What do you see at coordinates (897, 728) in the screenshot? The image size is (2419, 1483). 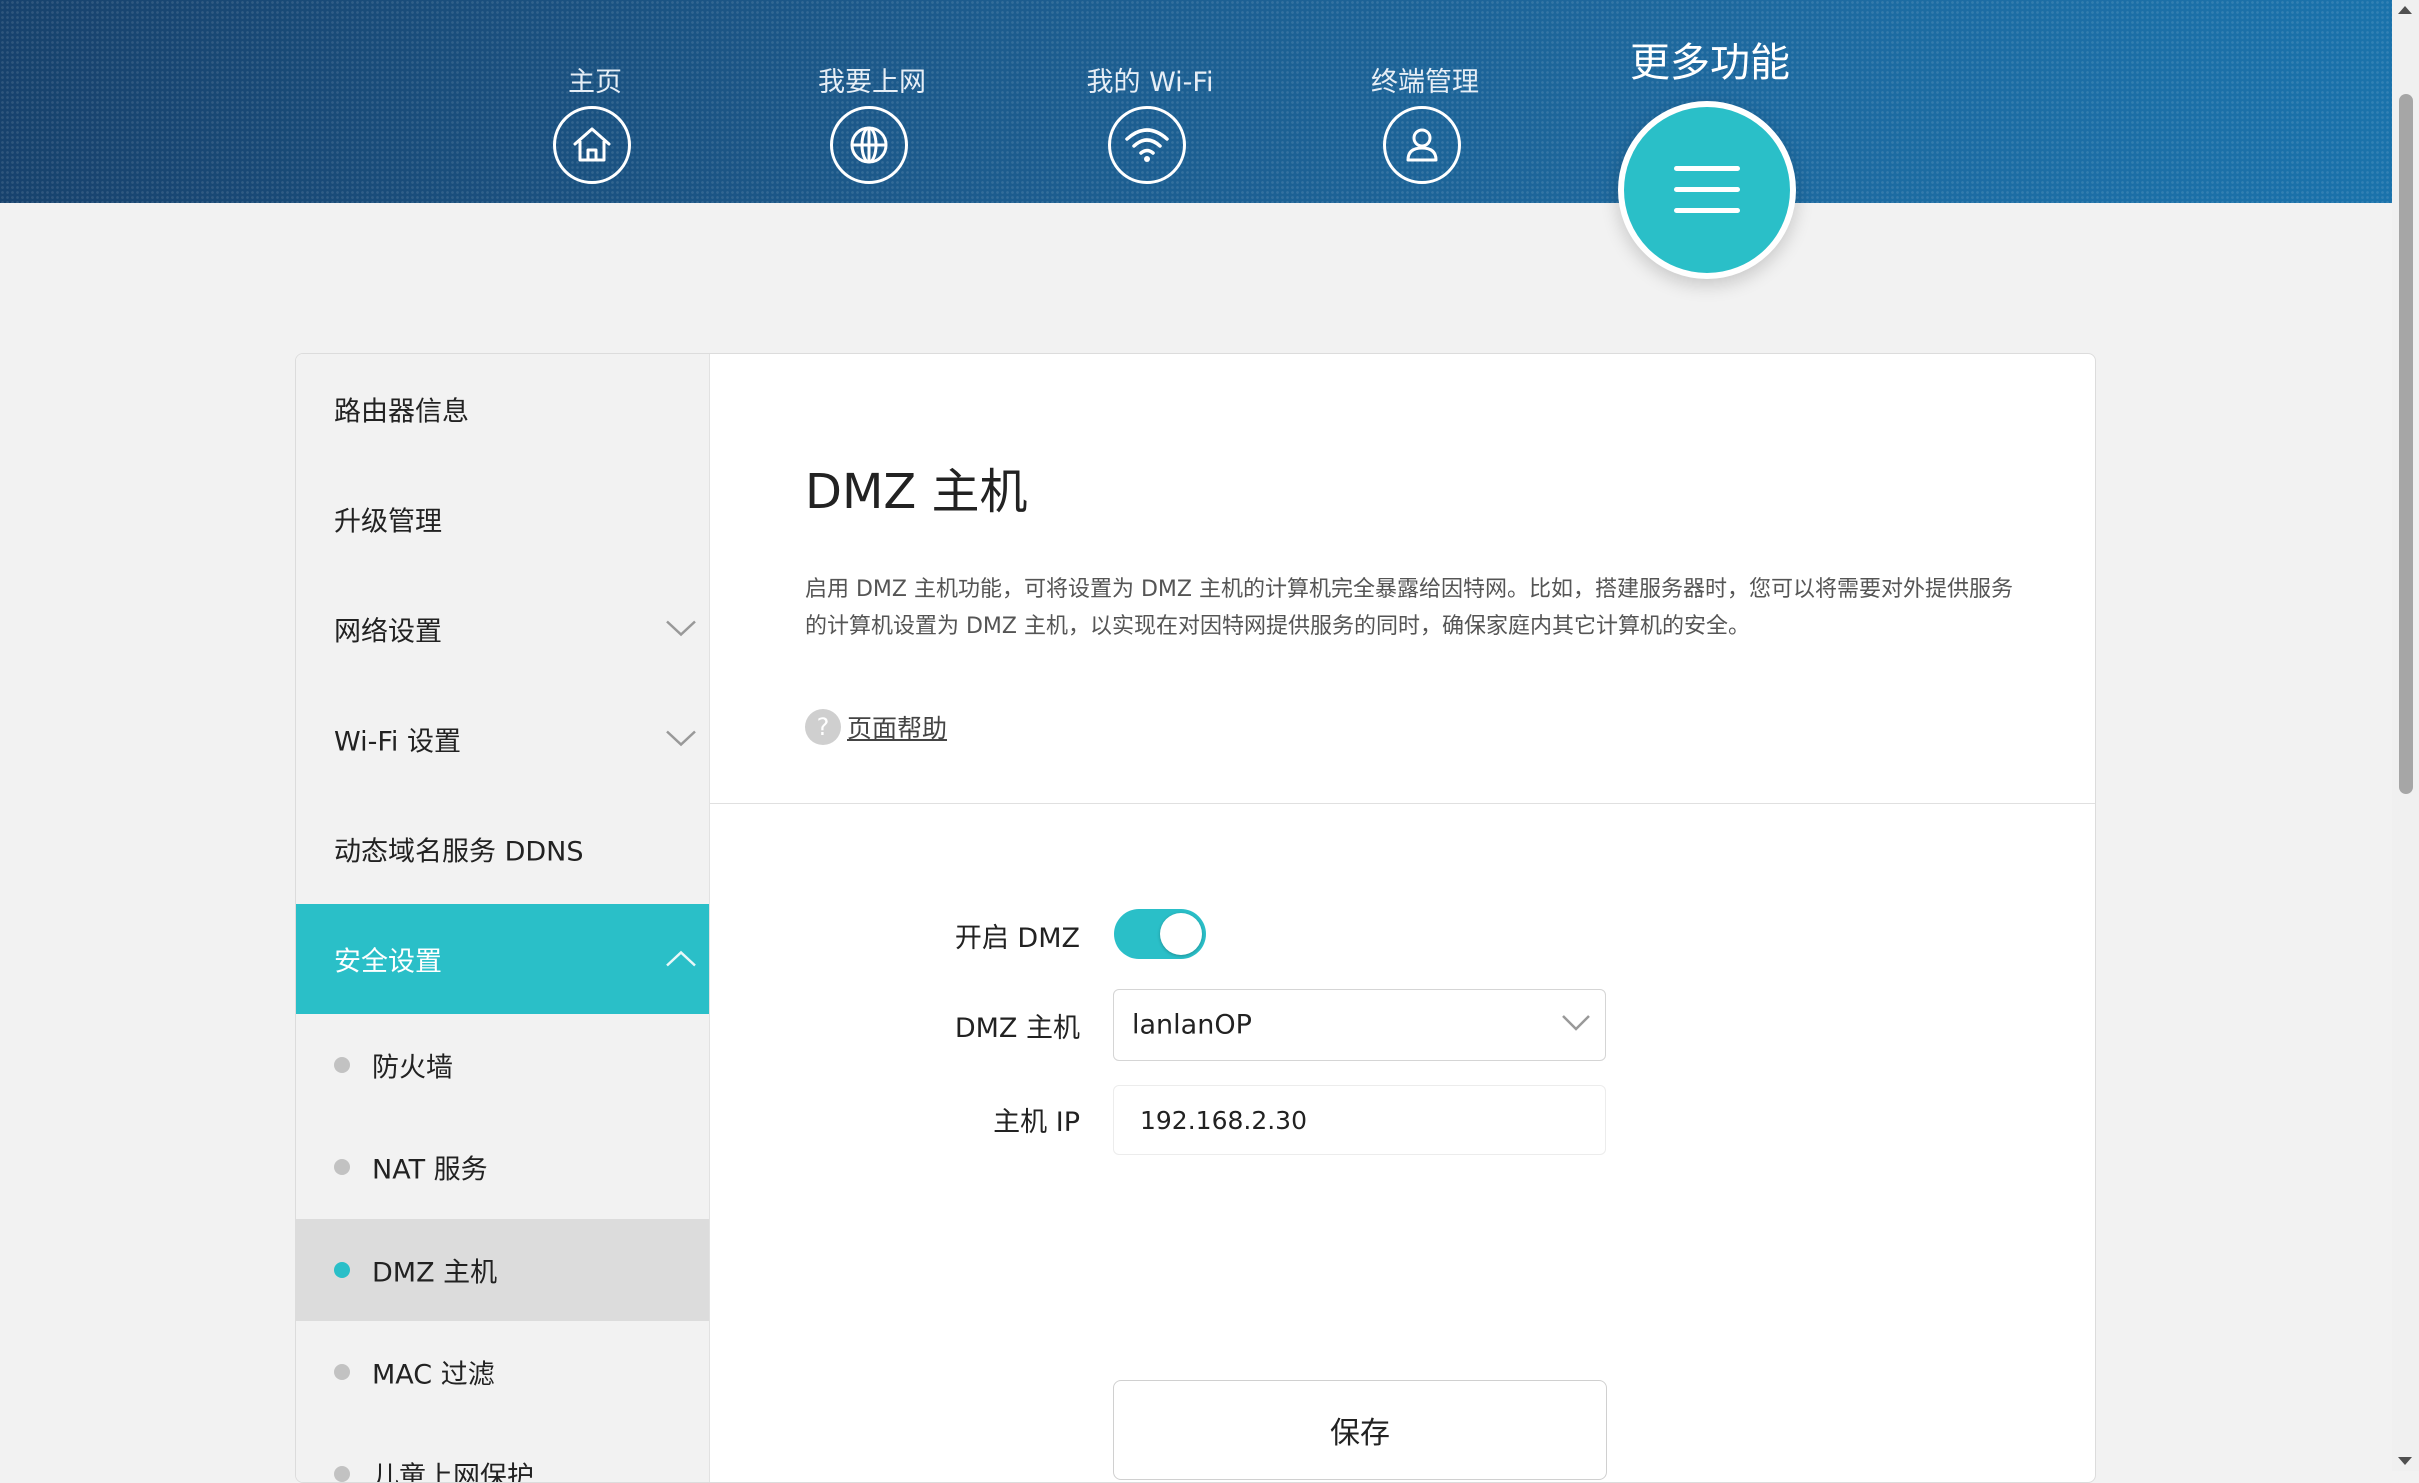 I see `help-link-label: 页面帮助` at bounding box center [897, 728].